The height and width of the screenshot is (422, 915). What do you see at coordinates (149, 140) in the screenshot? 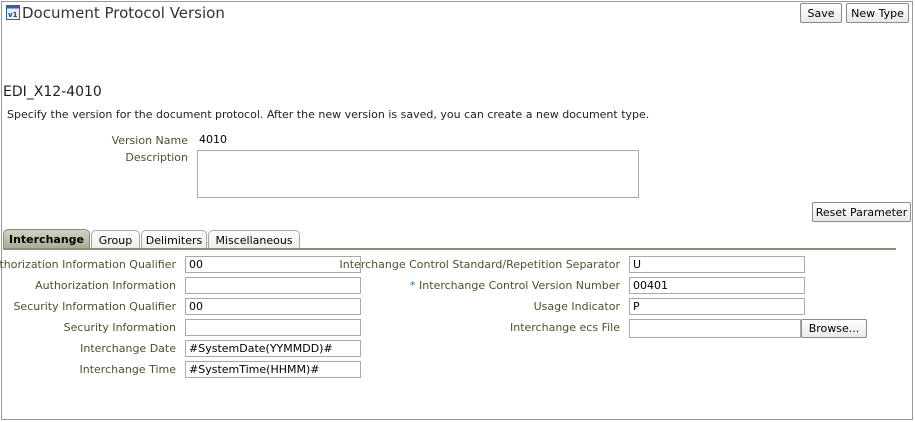
I see `version-name-label: Version Name` at bounding box center [149, 140].